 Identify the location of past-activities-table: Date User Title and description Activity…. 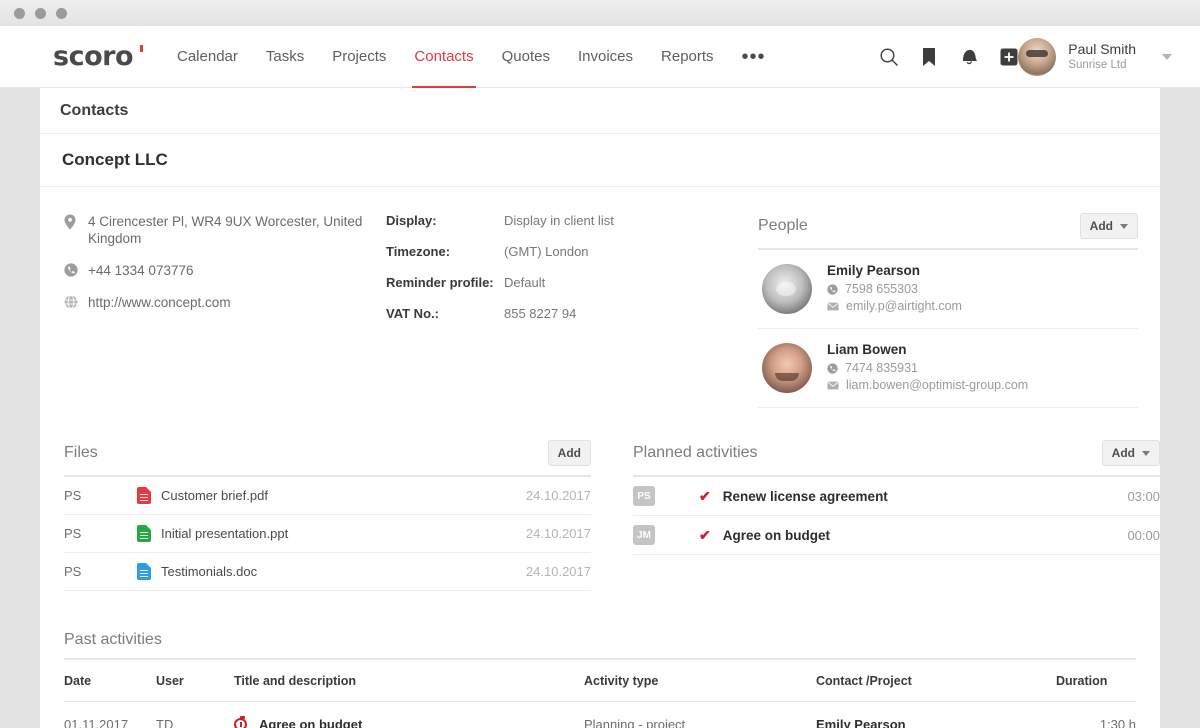
(600, 694).